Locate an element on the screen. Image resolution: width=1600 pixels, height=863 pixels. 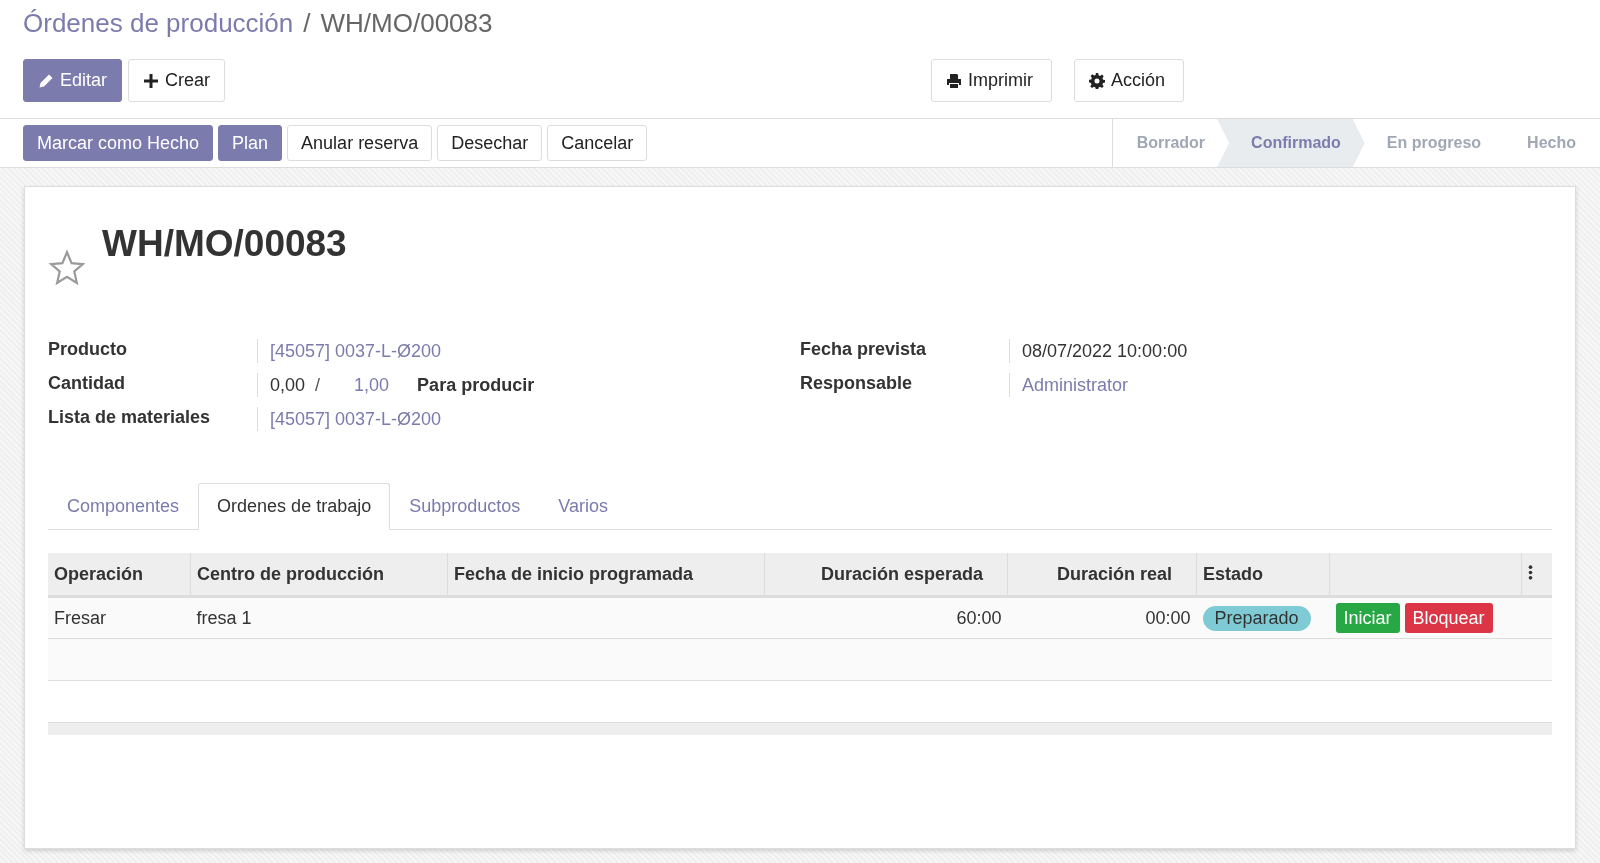
action-button: Anular reserva is located at coordinates (360, 143).